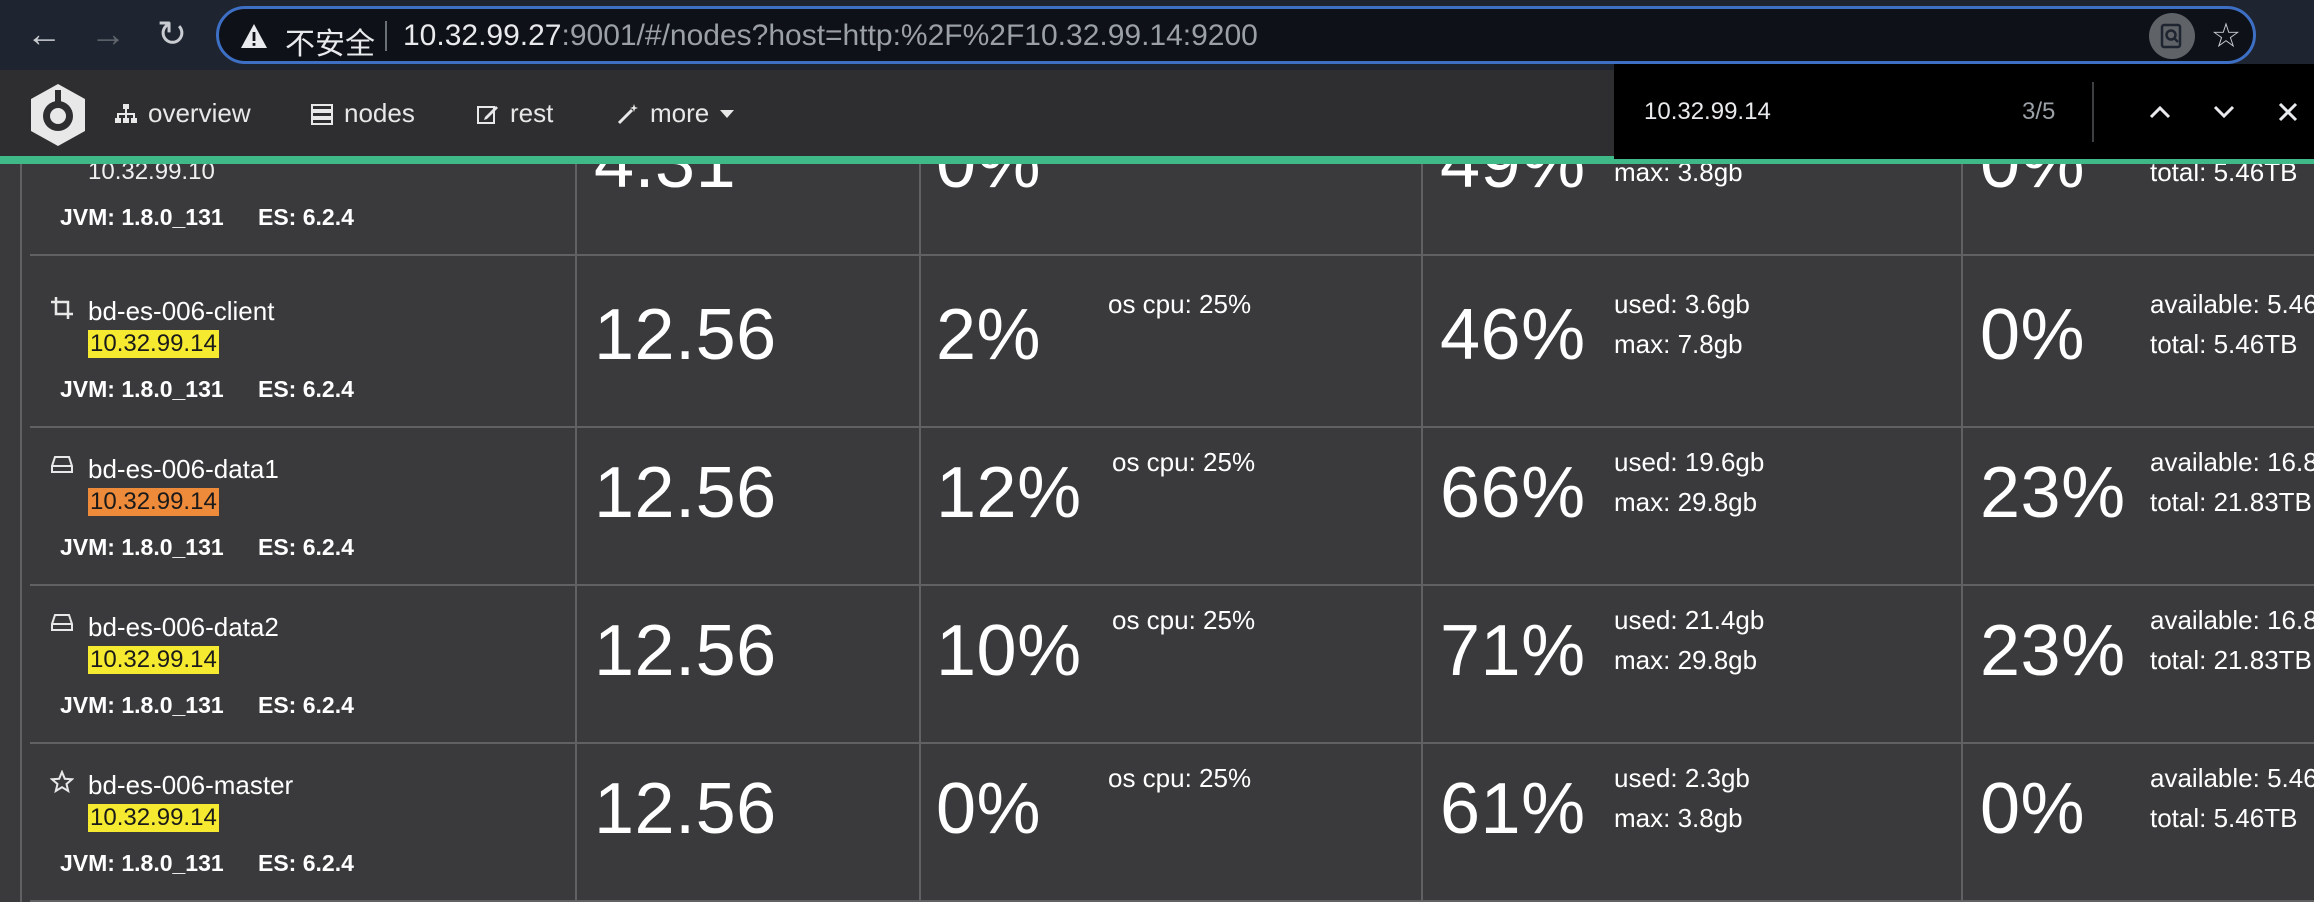 The height and width of the screenshot is (902, 2314). I want to click on disk-available: available: 5.46, so click(2232, 778).